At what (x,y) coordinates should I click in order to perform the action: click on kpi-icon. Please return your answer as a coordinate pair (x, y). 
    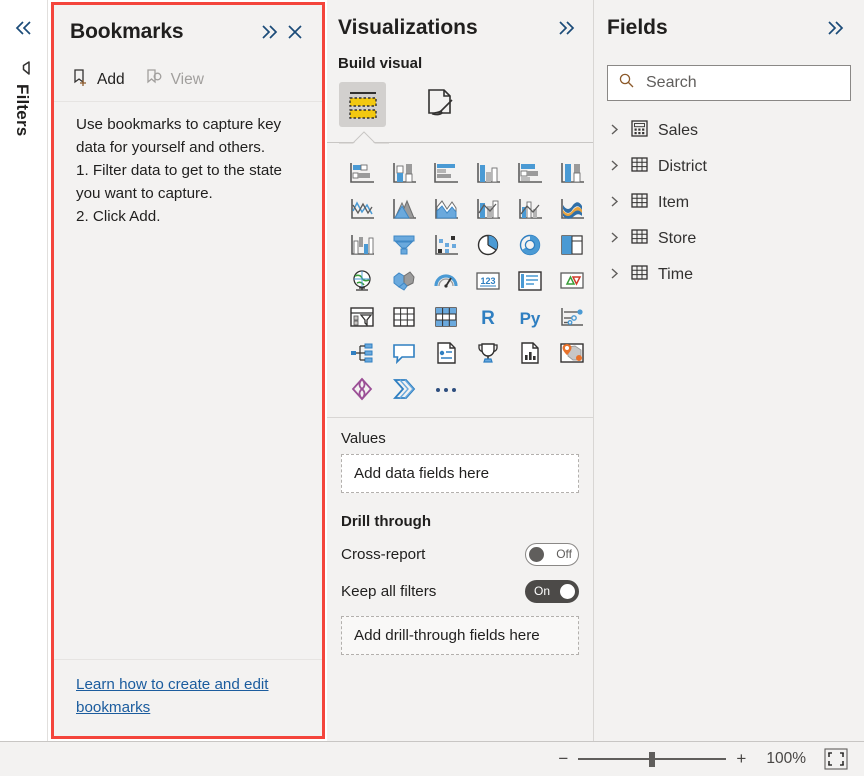
    Looking at the image, I should click on (572, 281).